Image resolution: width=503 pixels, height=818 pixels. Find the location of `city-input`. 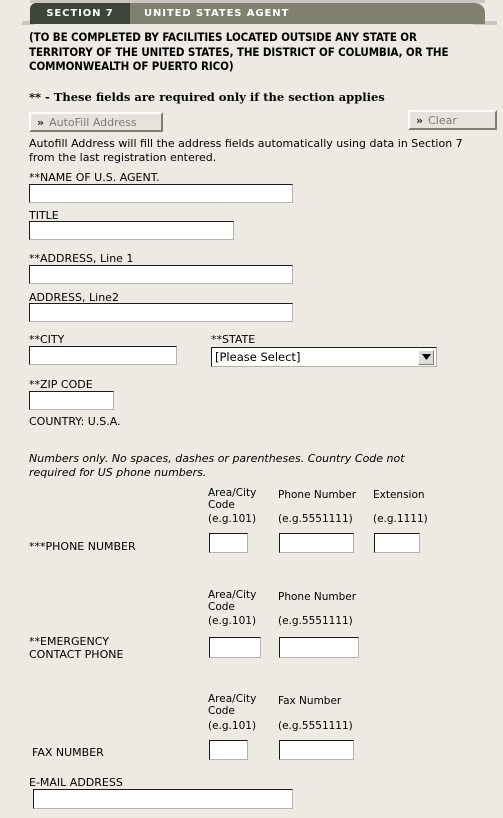

city-input is located at coordinates (103, 355).